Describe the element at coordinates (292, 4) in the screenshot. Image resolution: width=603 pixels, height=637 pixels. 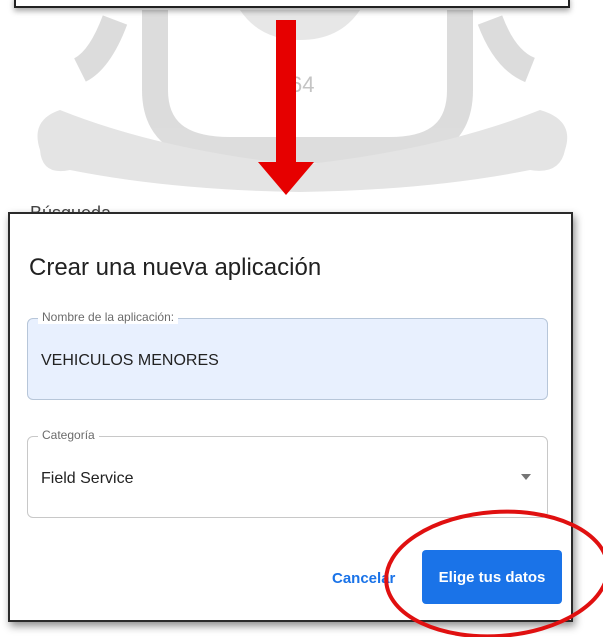
I see `previous-window-fragment` at that location.